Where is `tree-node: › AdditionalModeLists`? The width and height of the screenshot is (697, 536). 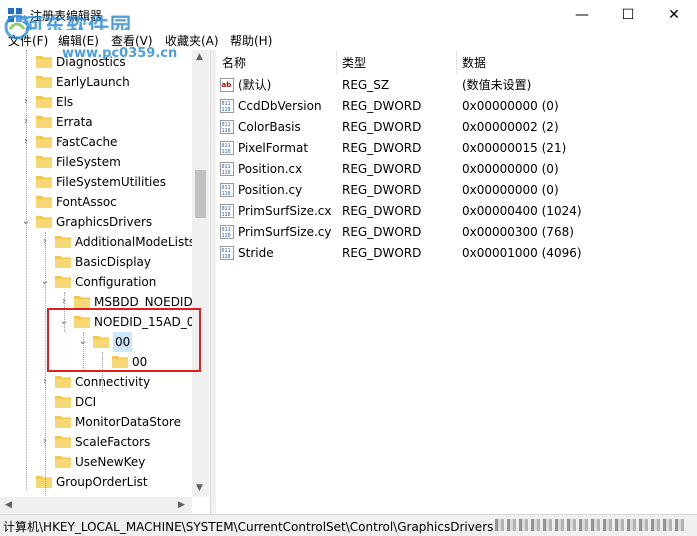
tree-node: › AdditionalModeLists is located at coordinates (97, 242).